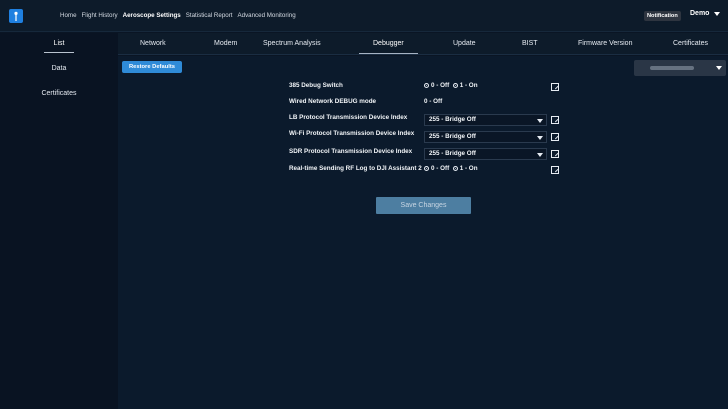 This screenshot has width=728, height=409. I want to click on active-tab-underline, so click(388, 53).